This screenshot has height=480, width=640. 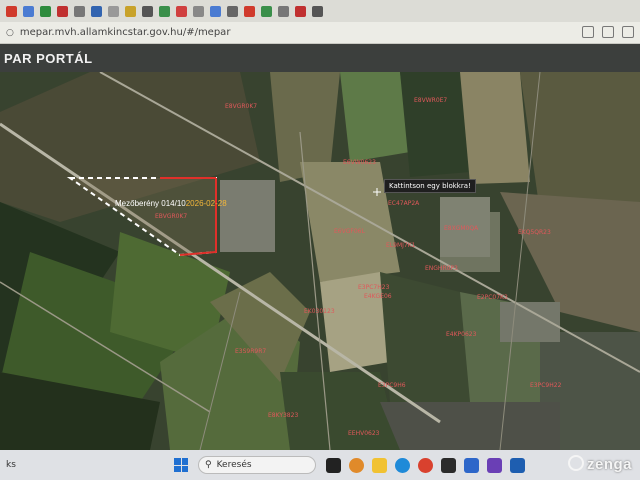 I want to click on address-bar-actions, so click(x=608, y=32).